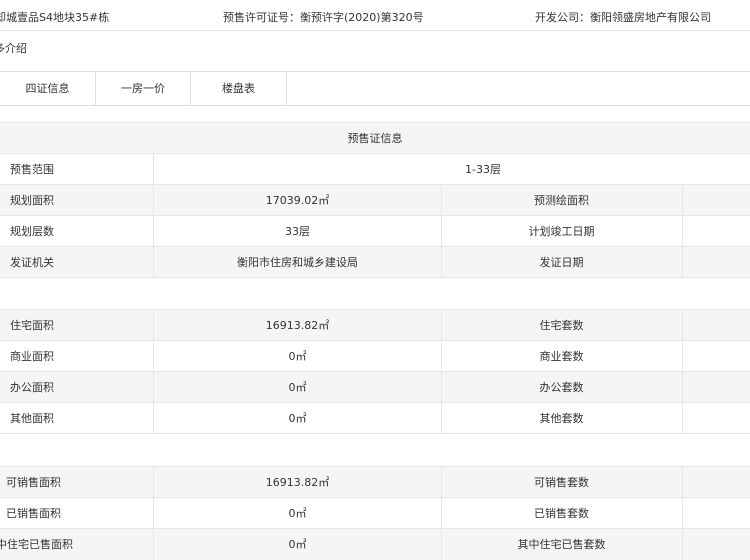 The height and width of the screenshot is (560, 750). Describe the element at coordinates (375, 88) in the screenshot. I see `info-tabs: 四证信息 一房一价 楼盘表` at that location.